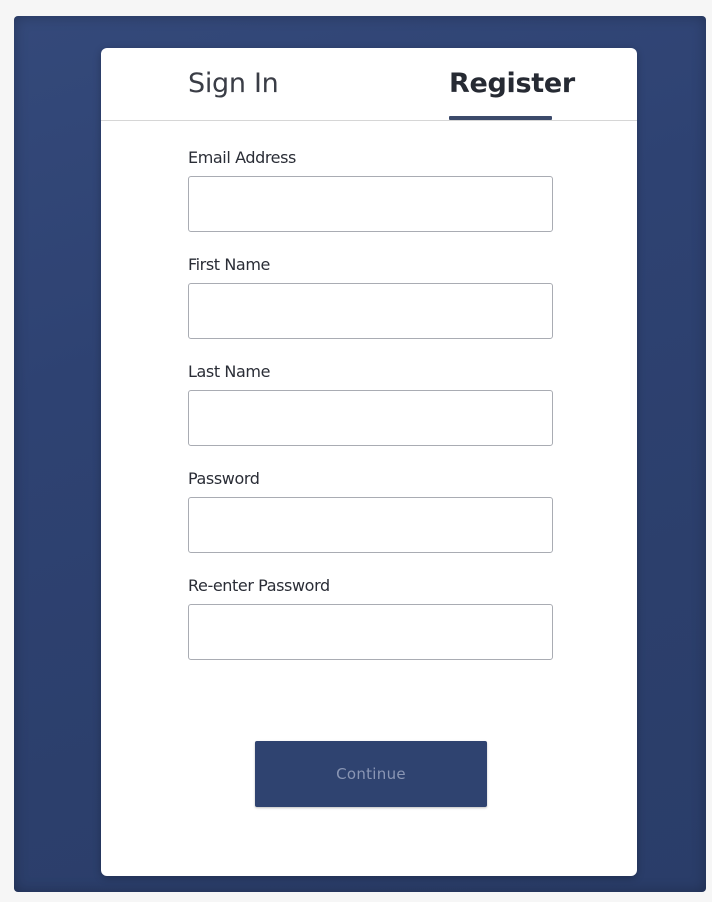 This screenshot has width=712, height=902. I want to click on first-name-label: First Name, so click(229, 264).